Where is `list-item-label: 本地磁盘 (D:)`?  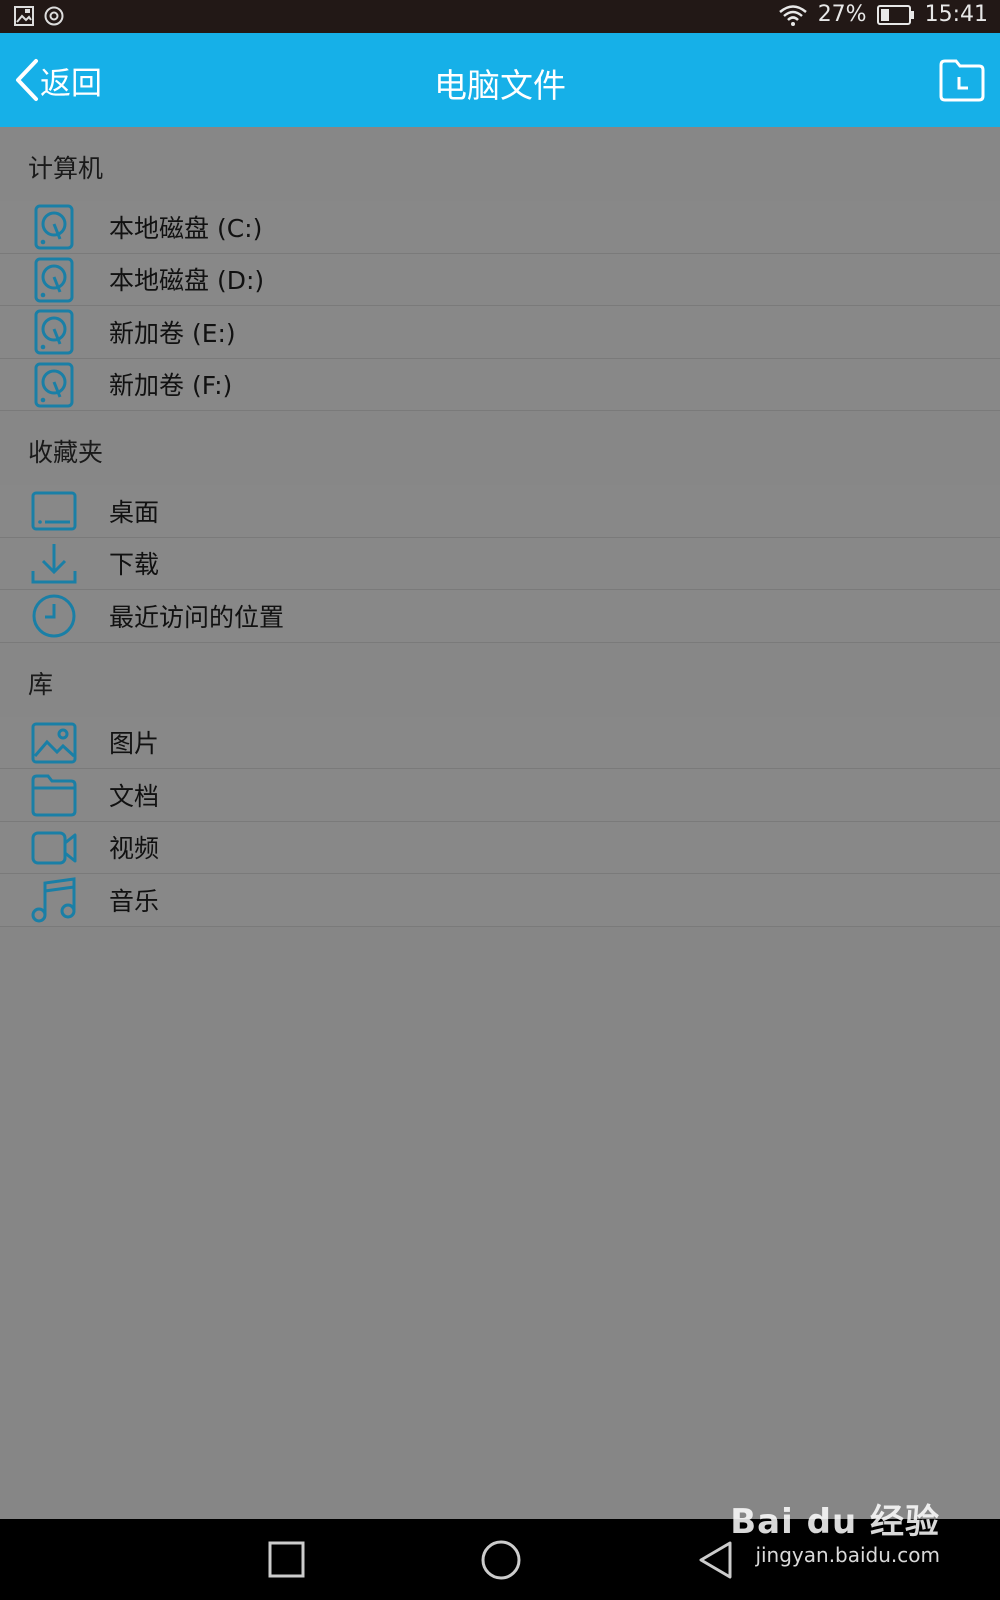 list-item-label: 本地磁盘 (D:) is located at coordinates (187, 281).